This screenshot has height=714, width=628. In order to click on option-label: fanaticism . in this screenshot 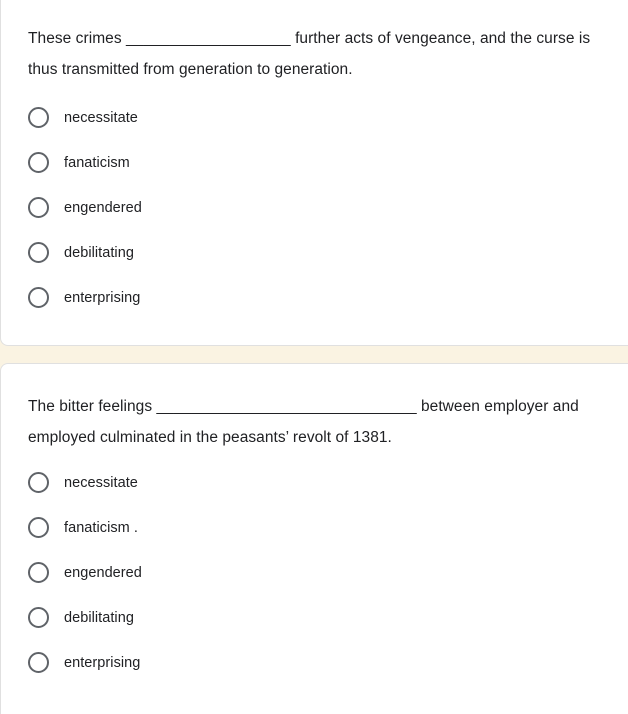, I will do `click(101, 527)`.